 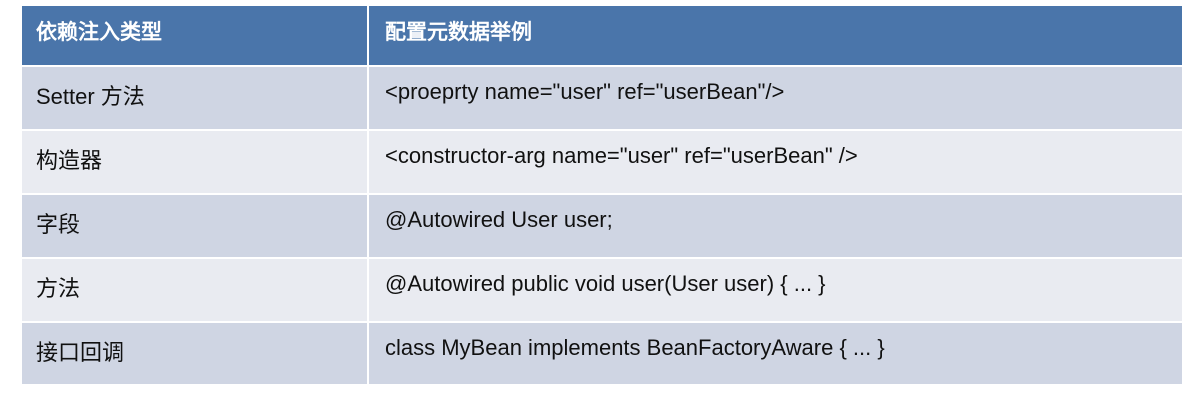 What do you see at coordinates (195, 98) in the screenshot?
I see `injection-type-cell: Setter 方法` at bounding box center [195, 98].